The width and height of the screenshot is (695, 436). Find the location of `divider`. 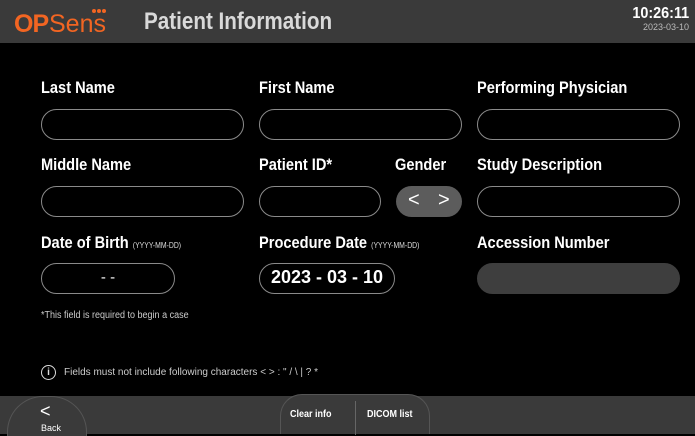

divider is located at coordinates (355, 418).